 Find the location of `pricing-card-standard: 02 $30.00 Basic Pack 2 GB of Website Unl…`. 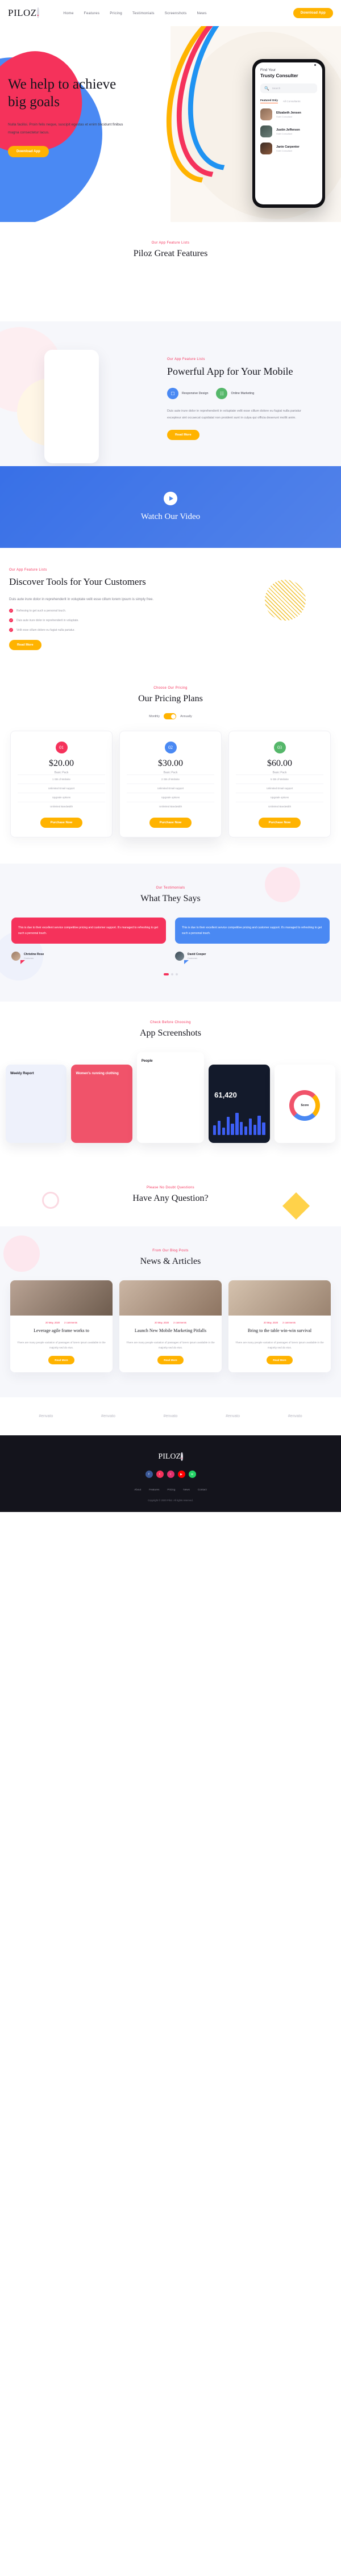

pricing-card-standard: 02 $30.00 Basic Pack 2 GB of Website Unl… is located at coordinates (170, 784).